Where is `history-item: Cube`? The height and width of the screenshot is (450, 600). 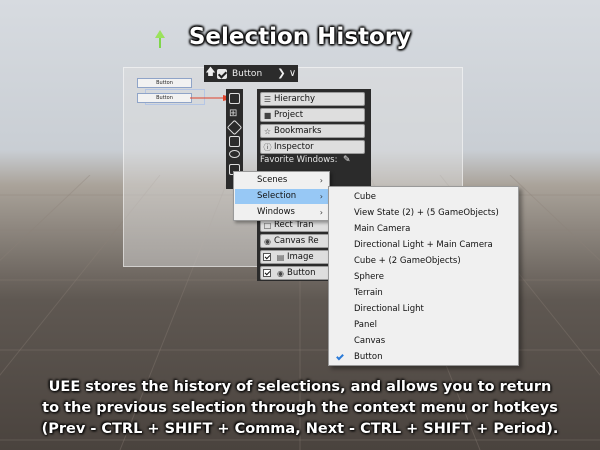
history-item: Cube is located at coordinates (423, 197).